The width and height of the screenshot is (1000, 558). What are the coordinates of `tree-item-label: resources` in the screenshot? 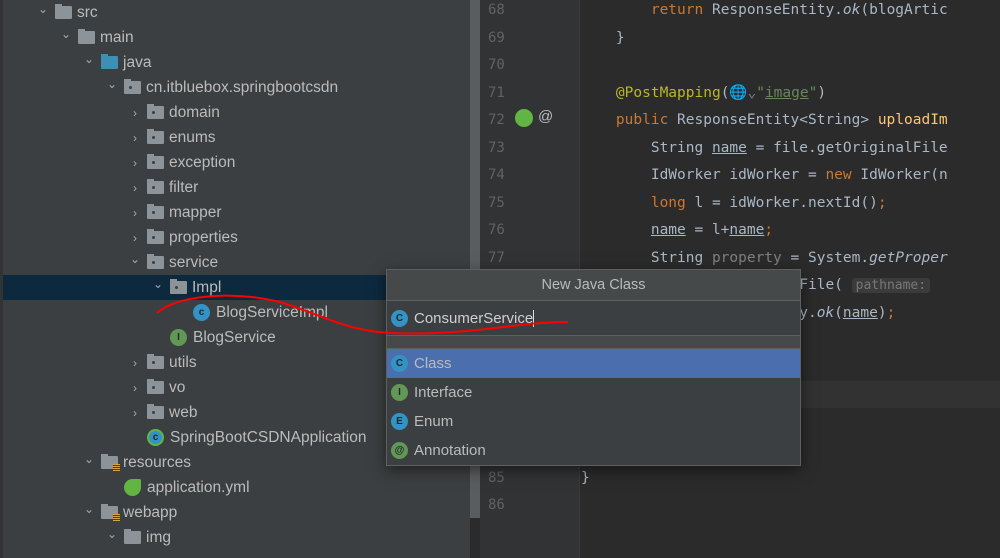 It's located at (157, 462).